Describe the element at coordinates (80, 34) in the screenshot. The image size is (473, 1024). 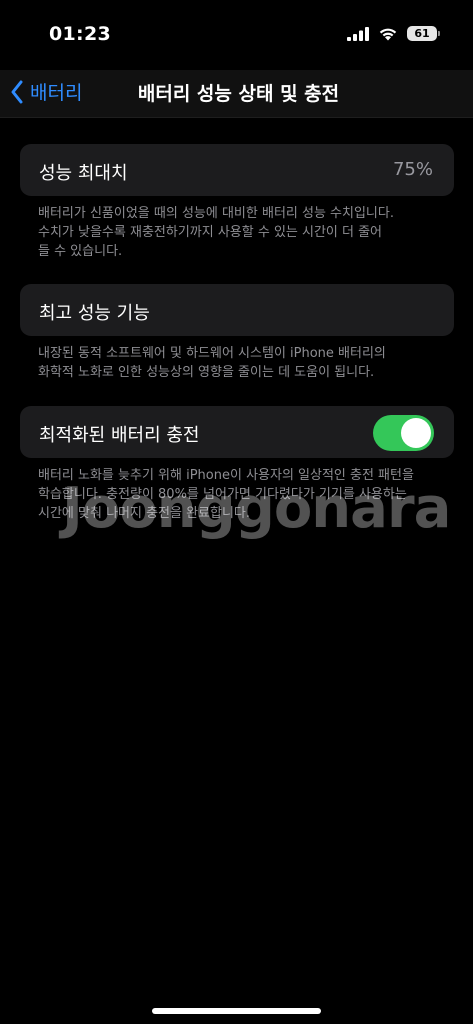
I see `status-time: 01:23` at that location.